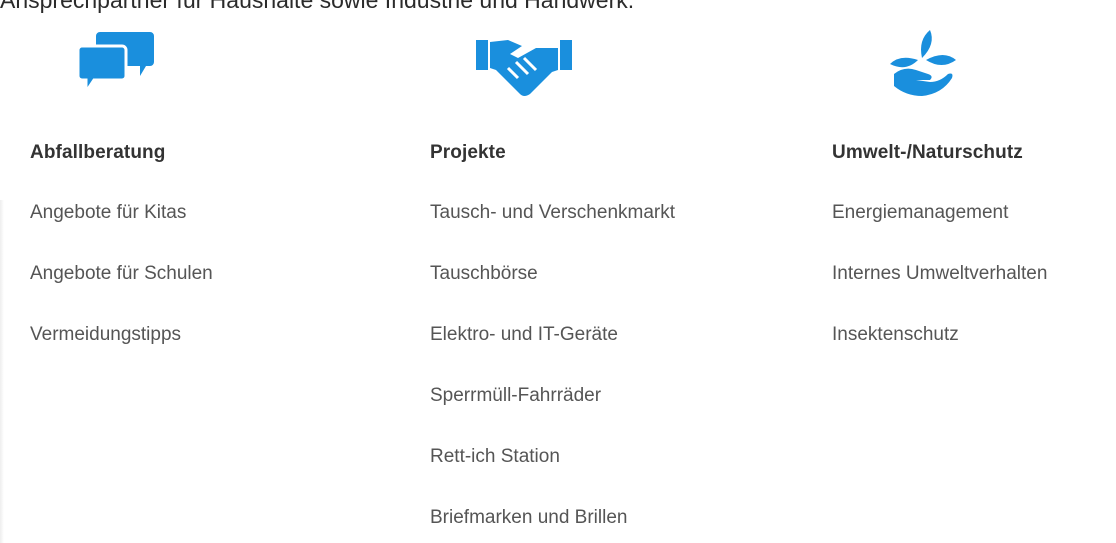 This screenshot has height=543, width=1116. What do you see at coordinates (515, 395) in the screenshot?
I see `link-sperrmuell-fahrraeder: Sperrmüll-Fahrräder` at bounding box center [515, 395].